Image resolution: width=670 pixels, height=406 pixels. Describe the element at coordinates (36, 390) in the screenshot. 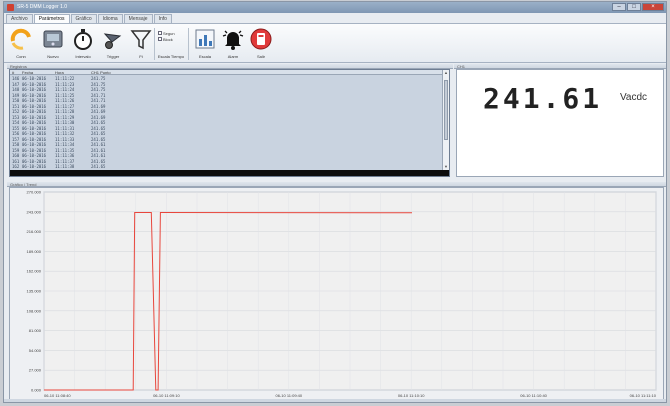

I see `y-tick-label: 0.000` at that location.